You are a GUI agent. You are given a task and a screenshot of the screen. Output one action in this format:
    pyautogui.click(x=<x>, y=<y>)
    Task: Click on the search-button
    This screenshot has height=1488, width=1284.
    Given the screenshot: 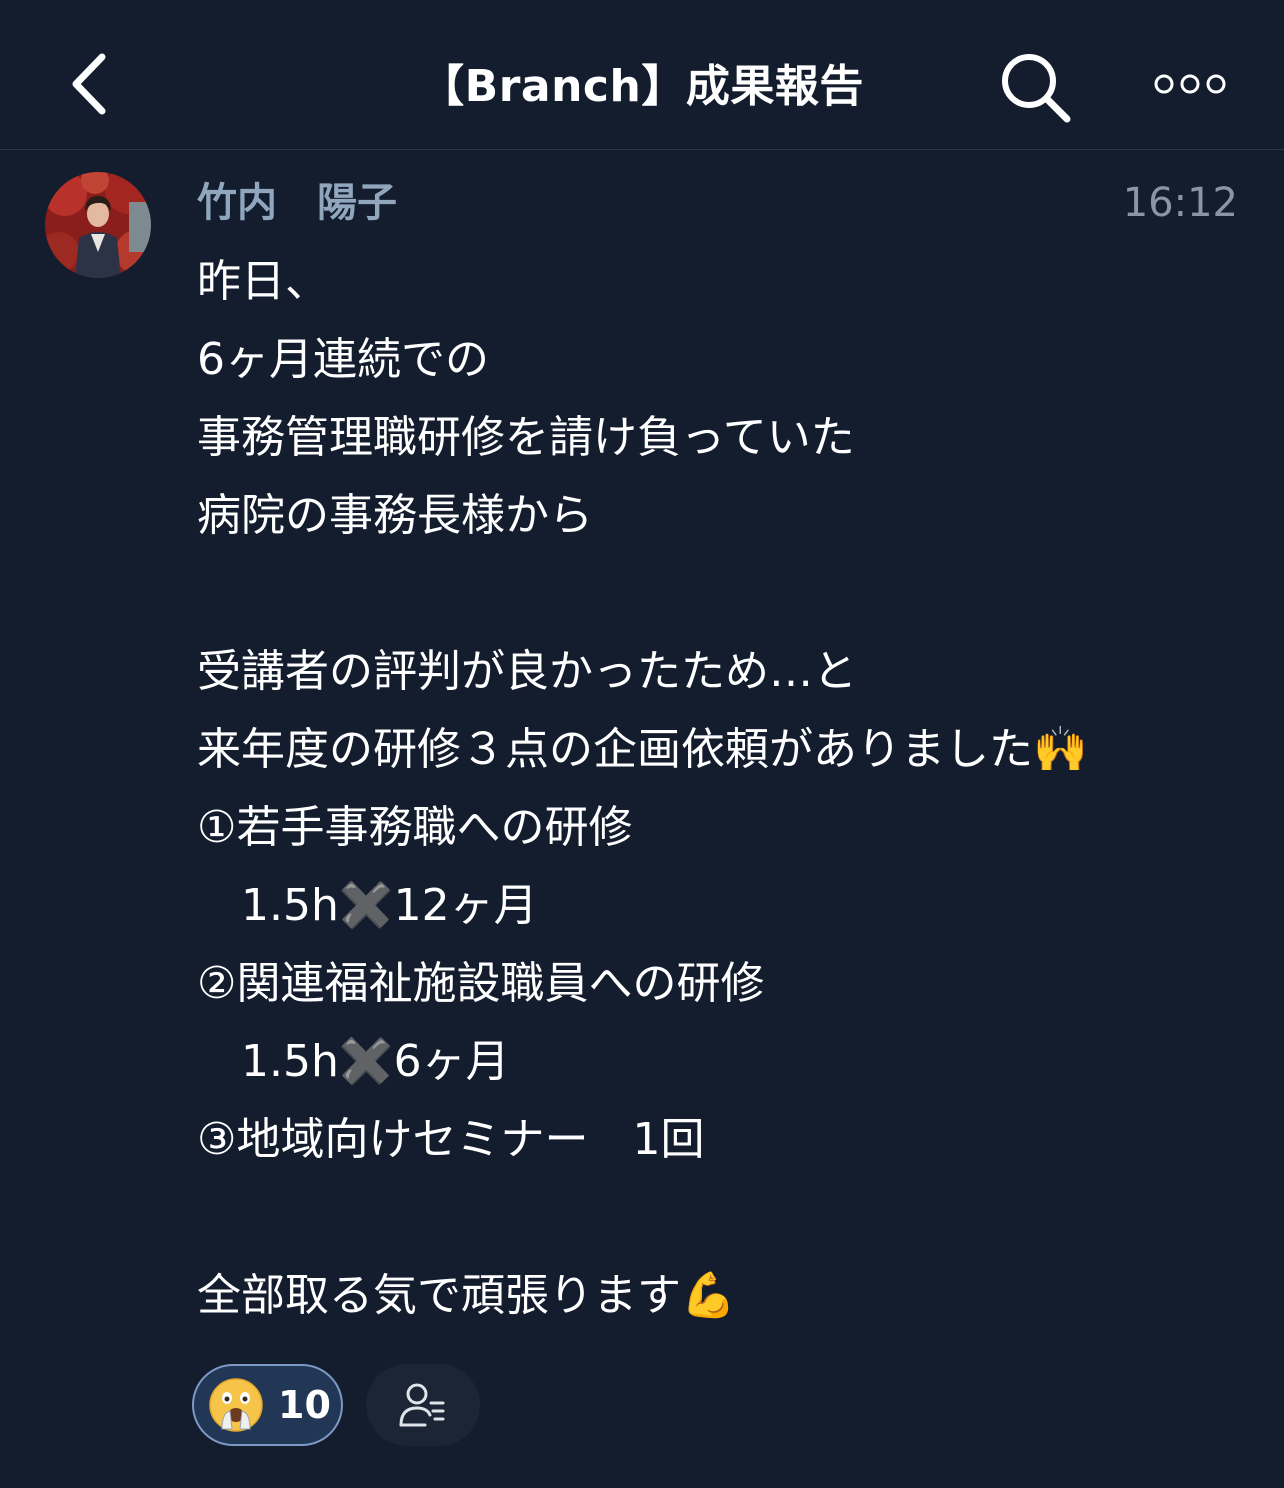 What is the action you would take?
    pyautogui.click(x=1035, y=87)
    